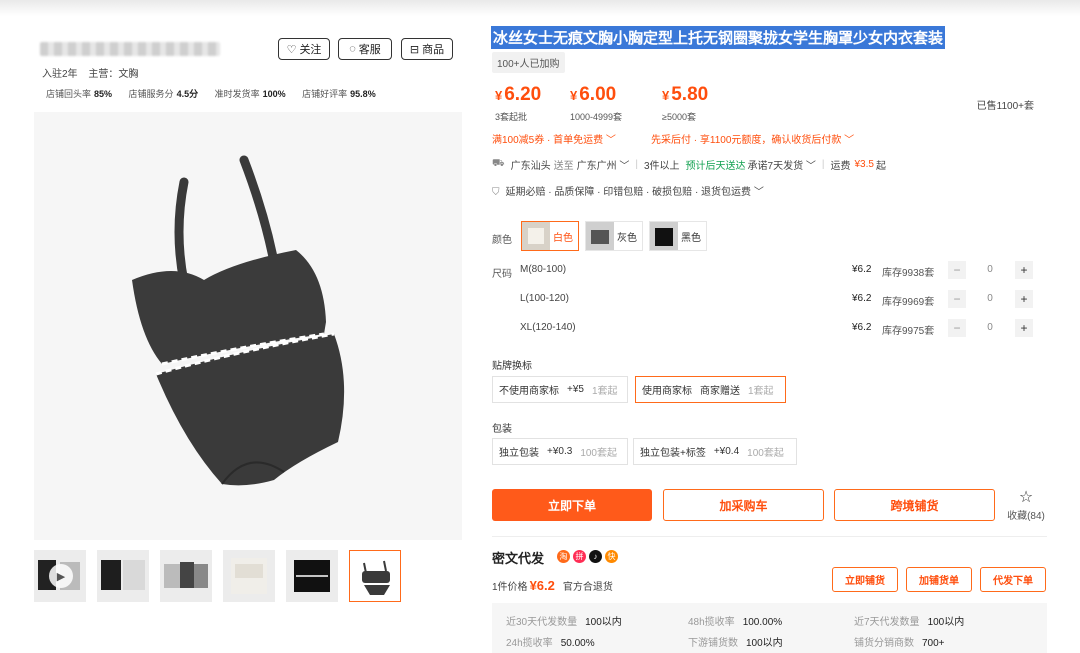  I want to click on shop-goods-button: ⊟ 商品, so click(427, 49).